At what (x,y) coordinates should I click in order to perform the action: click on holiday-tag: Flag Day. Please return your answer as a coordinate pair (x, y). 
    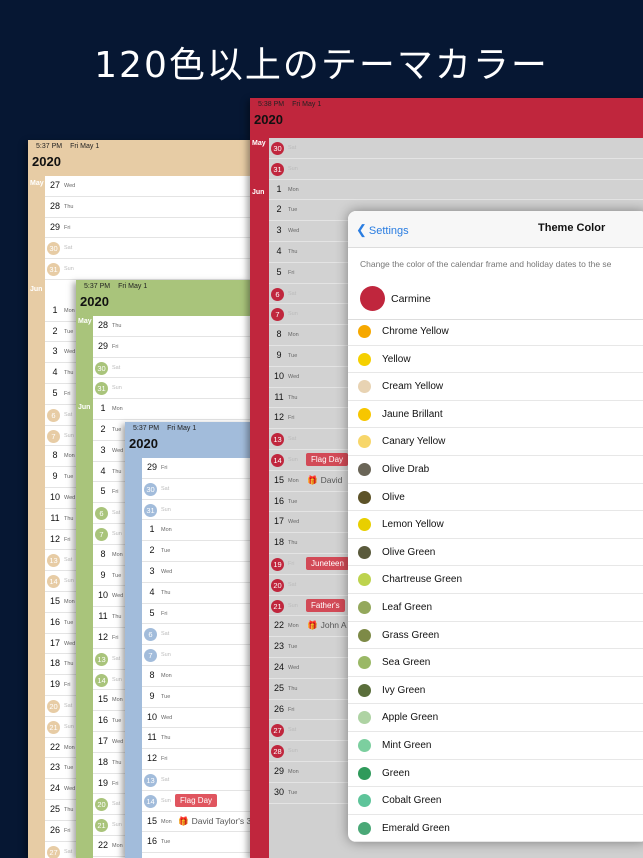
    Looking at the image, I should click on (196, 800).